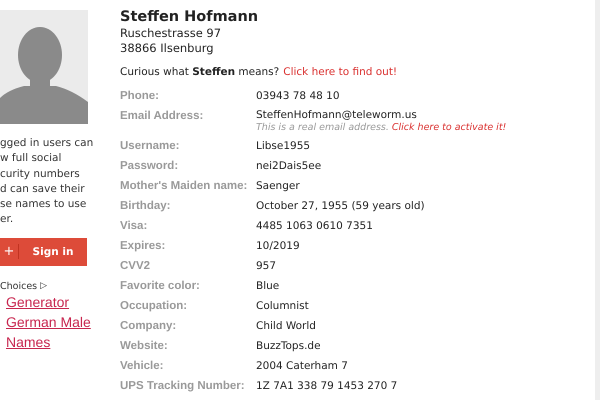  I want to click on field-value: 10/2019, so click(278, 246).